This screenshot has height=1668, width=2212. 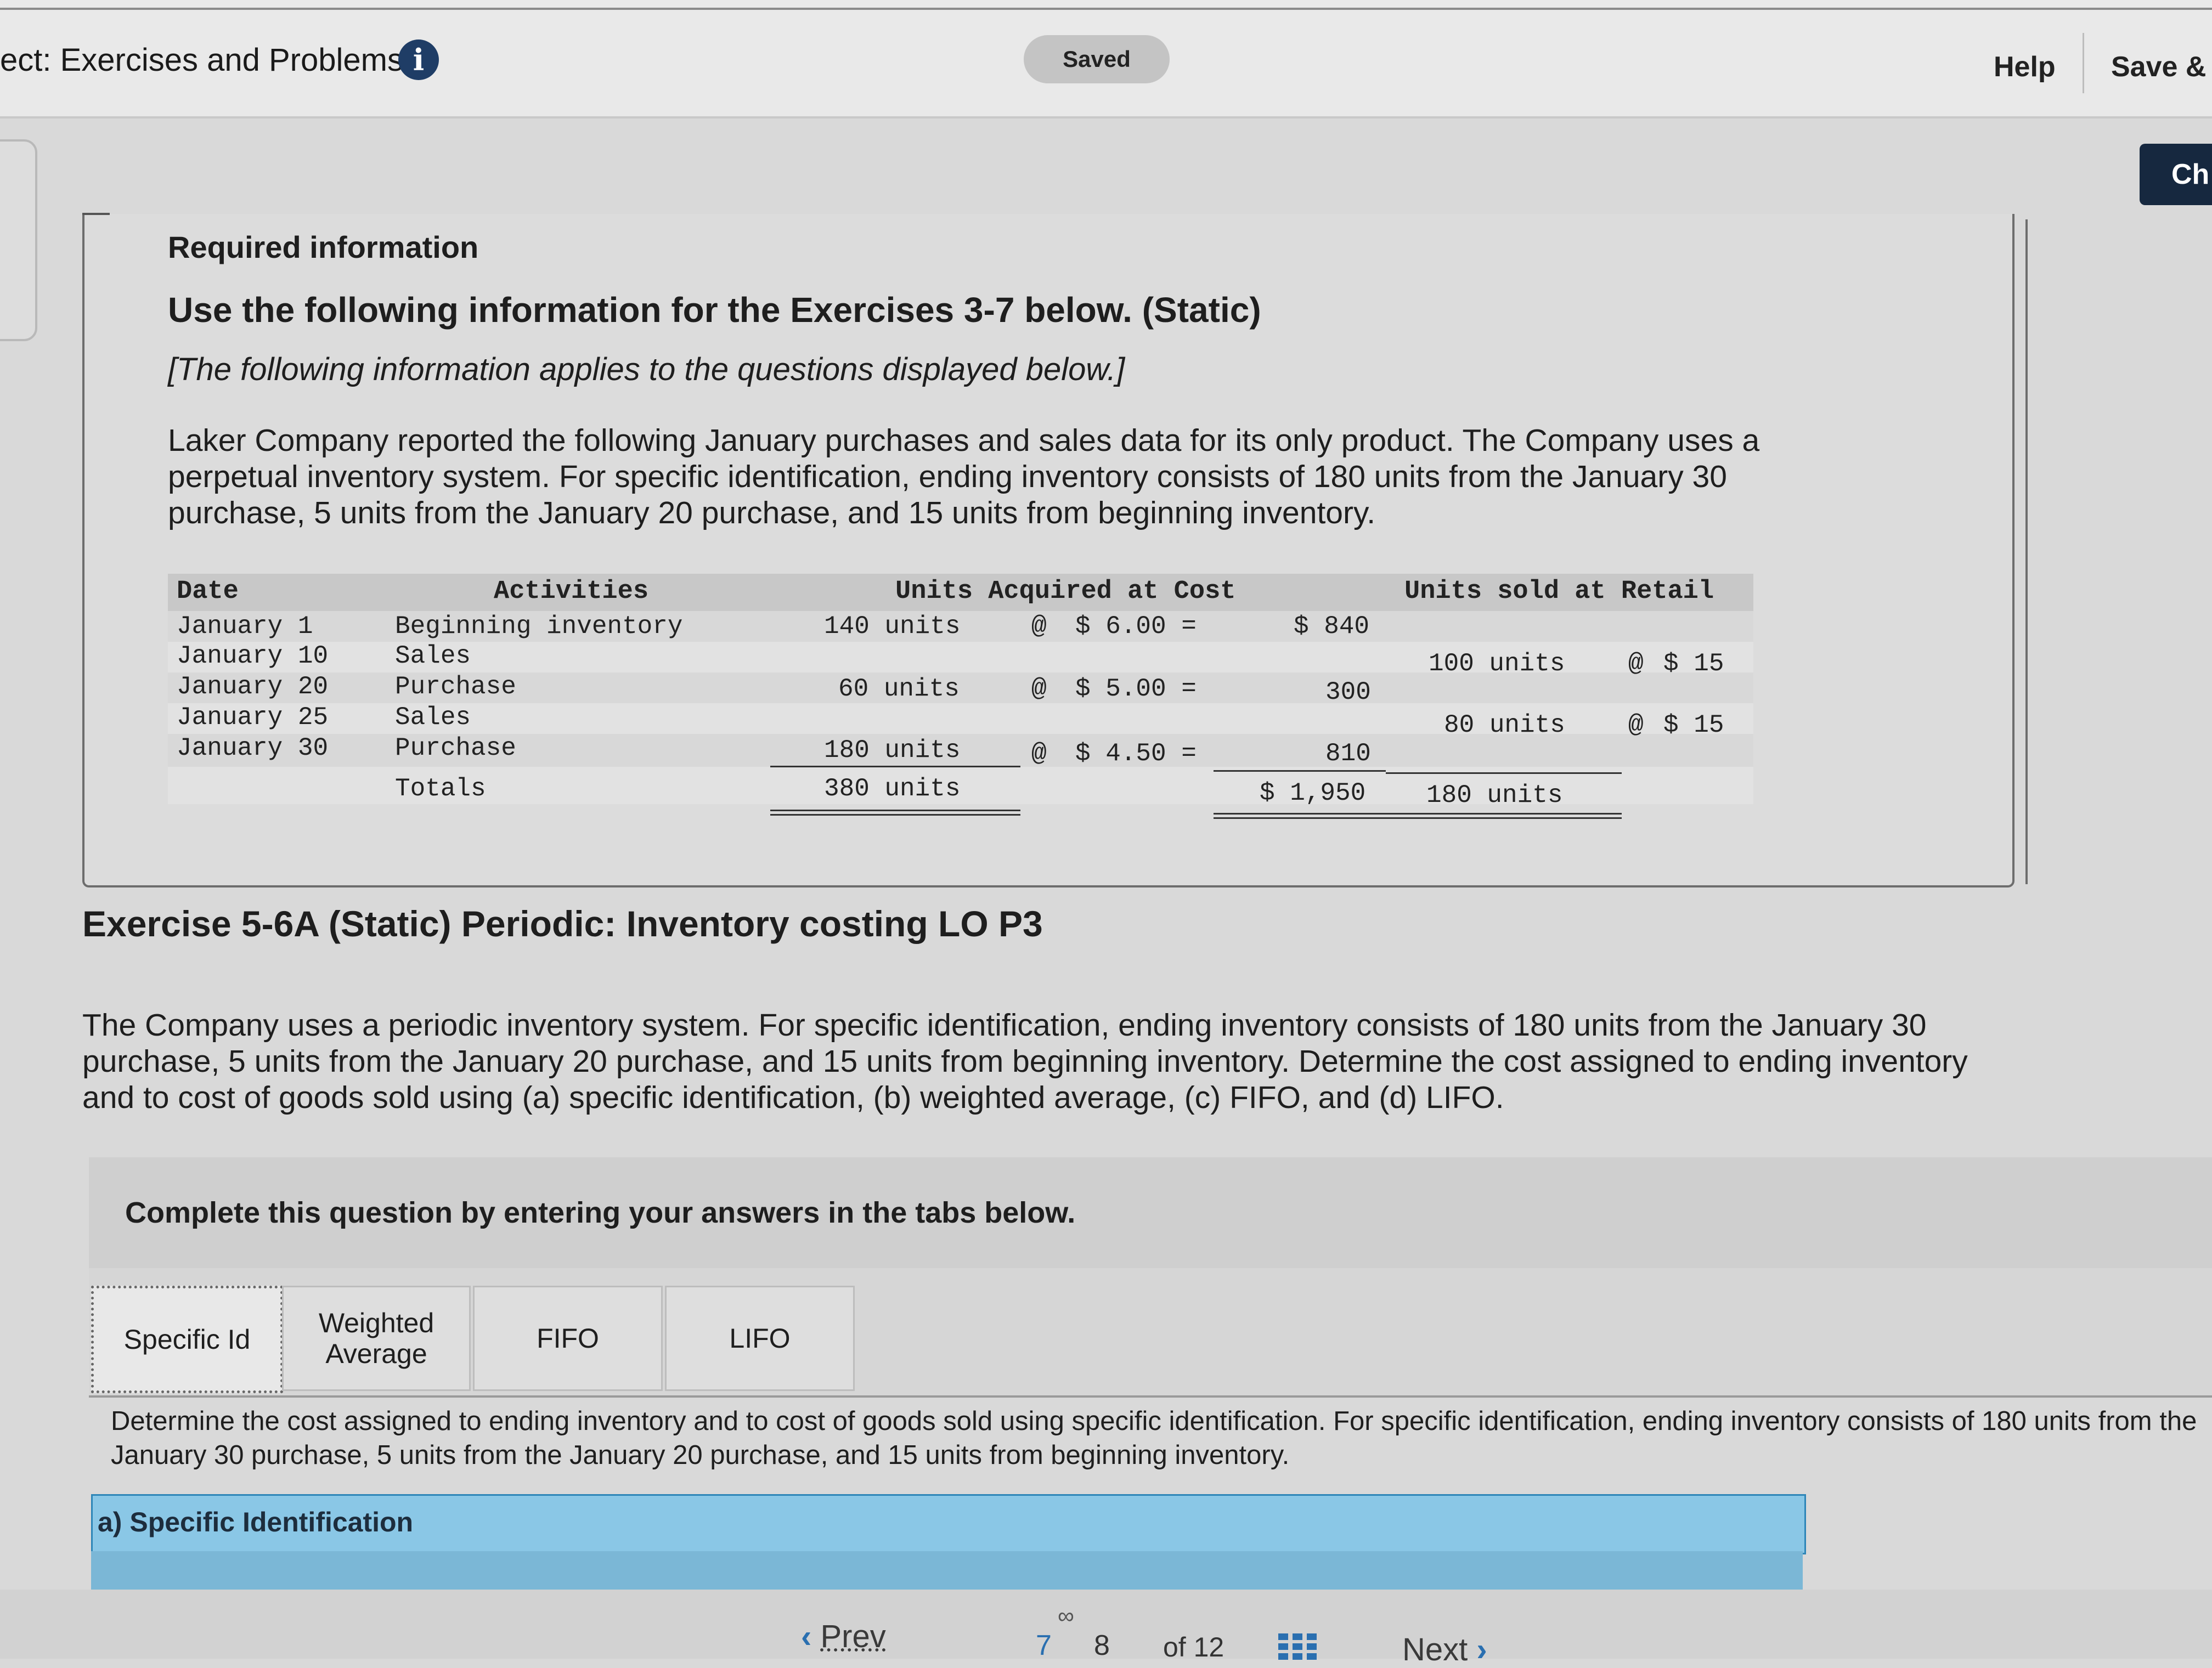 I want to click on sold-subtotal-rule, so click(x=1504, y=773).